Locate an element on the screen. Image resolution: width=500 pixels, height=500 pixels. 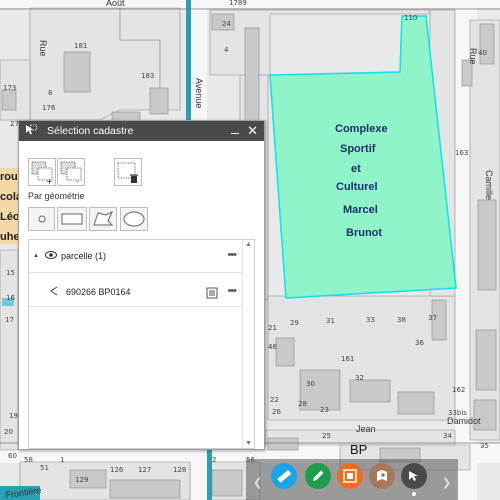
rectangle-icon is located at coordinates (72, 219).